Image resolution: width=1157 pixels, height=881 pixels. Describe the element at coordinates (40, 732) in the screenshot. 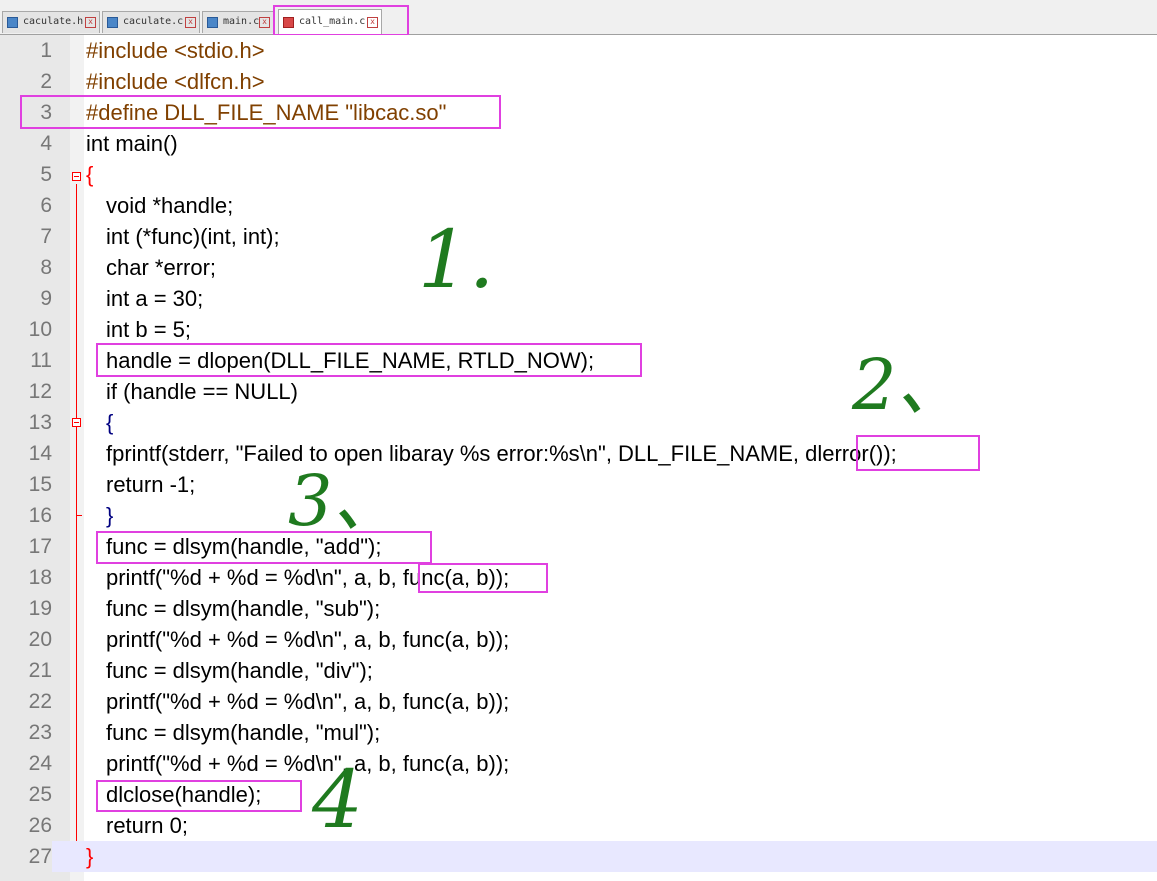

I see `line-number: 23` at that location.